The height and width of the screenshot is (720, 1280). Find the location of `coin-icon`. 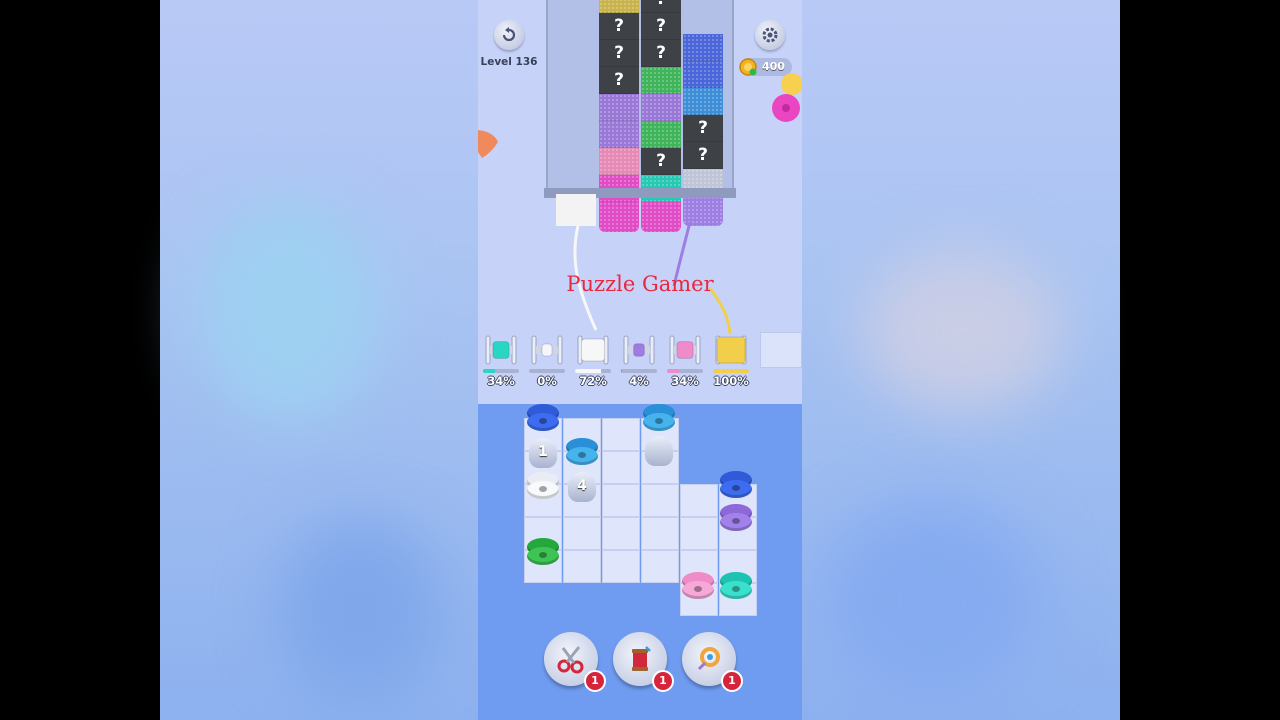

coin-icon is located at coordinates (748, 67).